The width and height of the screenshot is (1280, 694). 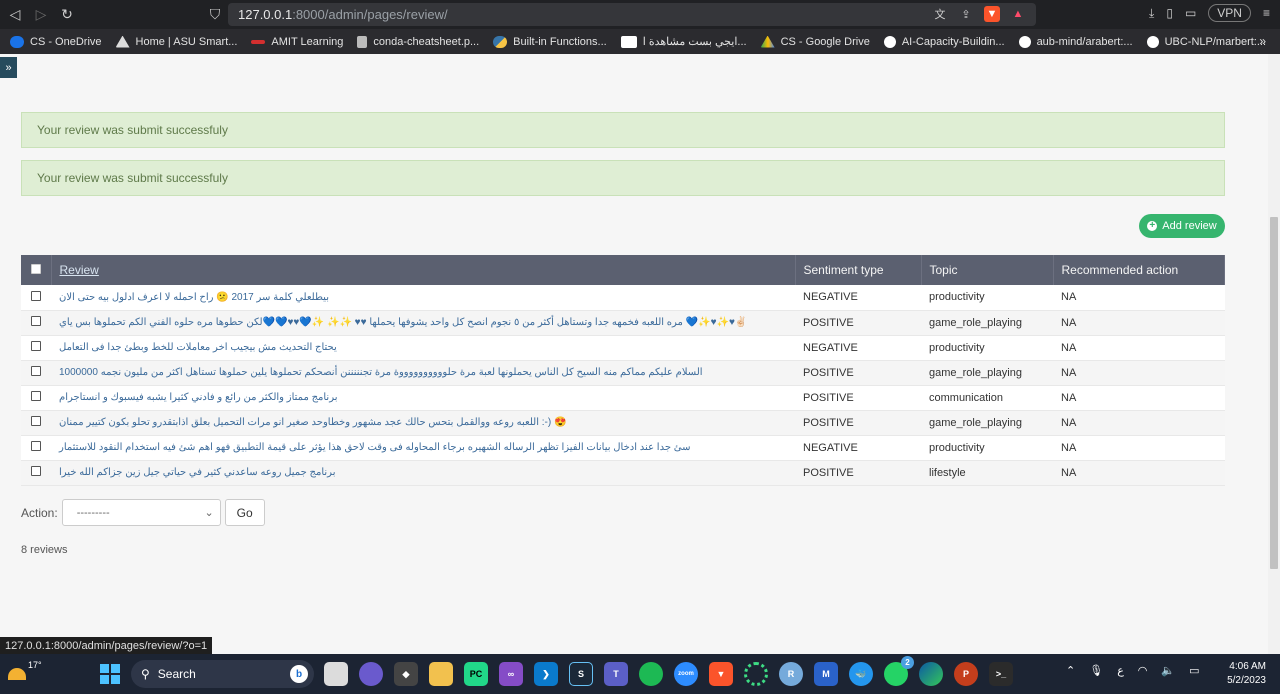 What do you see at coordinates (423, 270) in the screenshot?
I see `column-review: Review` at bounding box center [423, 270].